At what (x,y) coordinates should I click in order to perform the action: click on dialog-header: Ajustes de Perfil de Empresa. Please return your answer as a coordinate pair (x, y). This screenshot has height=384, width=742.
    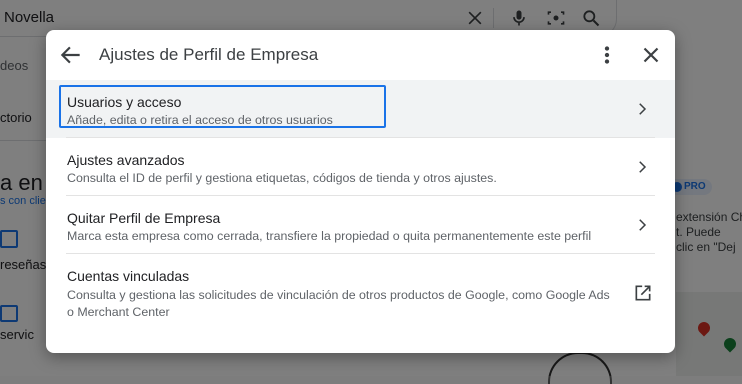
    Looking at the image, I should click on (360, 55).